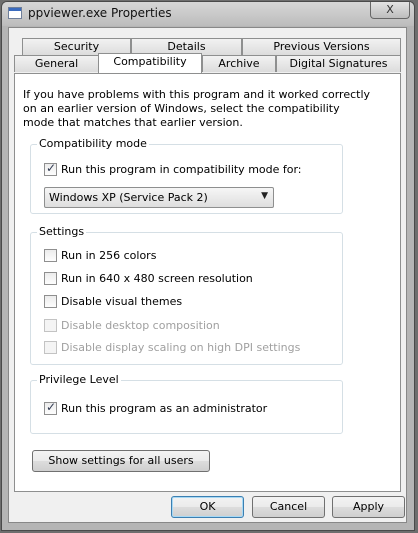  What do you see at coordinates (157, 278) in the screenshot?
I see `setting-640x480-label: Run in 640 x 480 screen resolution` at bounding box center [157, 278].